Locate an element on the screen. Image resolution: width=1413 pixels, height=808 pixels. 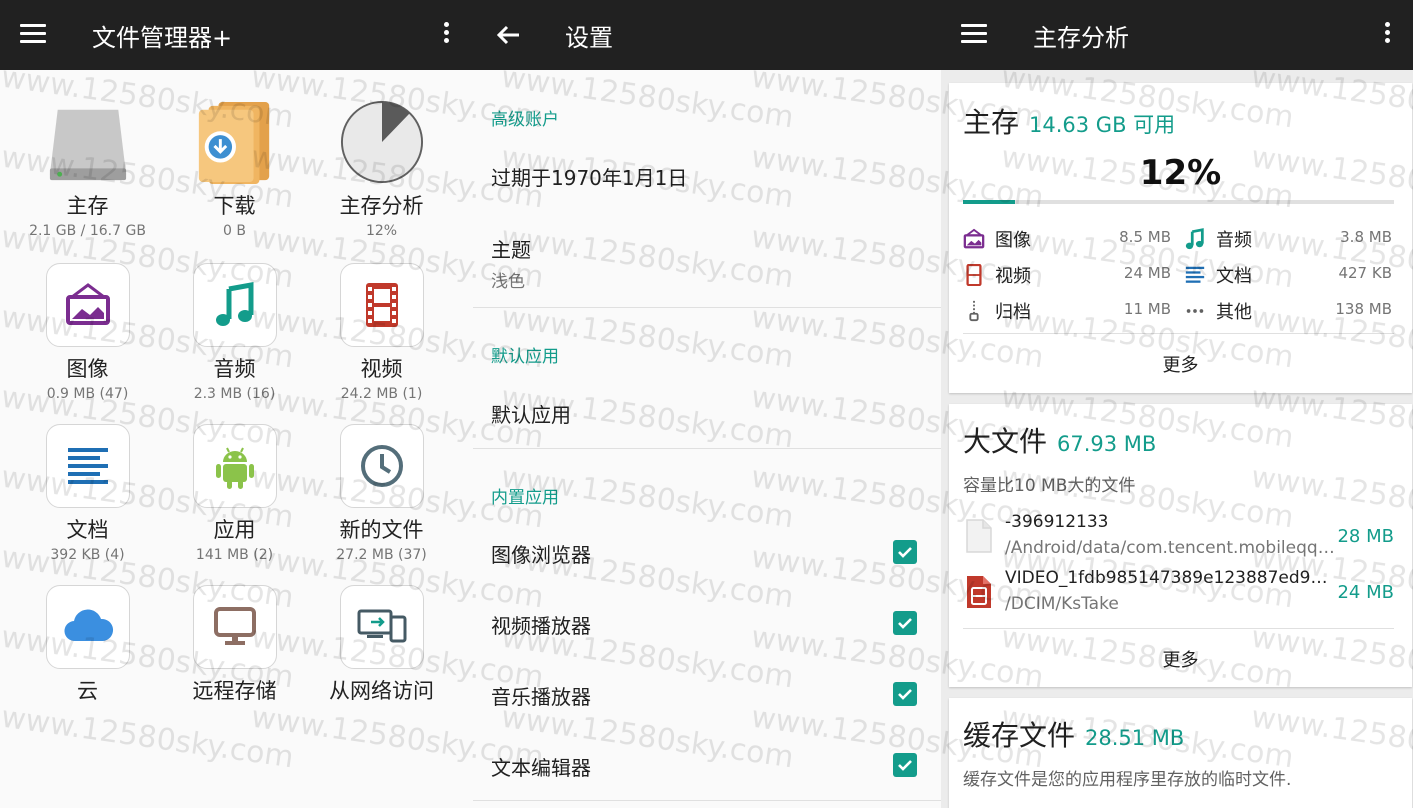
archive-icon is located at coordinates (974, 311).